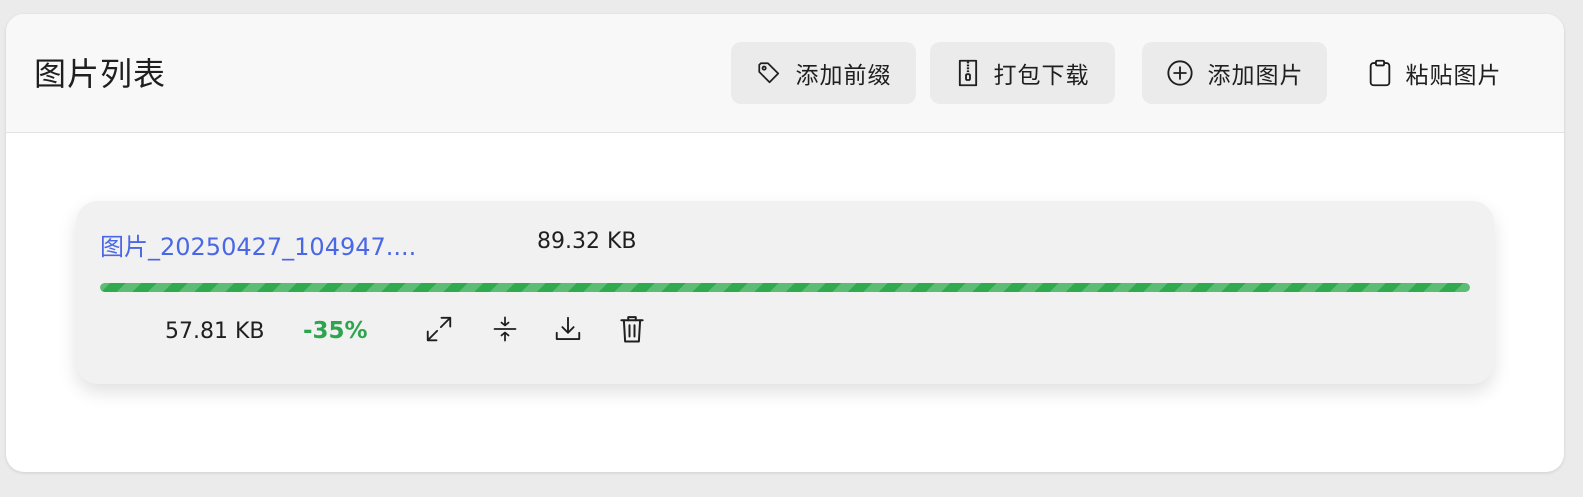 Image resolution: width=1583 pixels, height=497 pixels. I want to click on delete-button, so click(632, 331).